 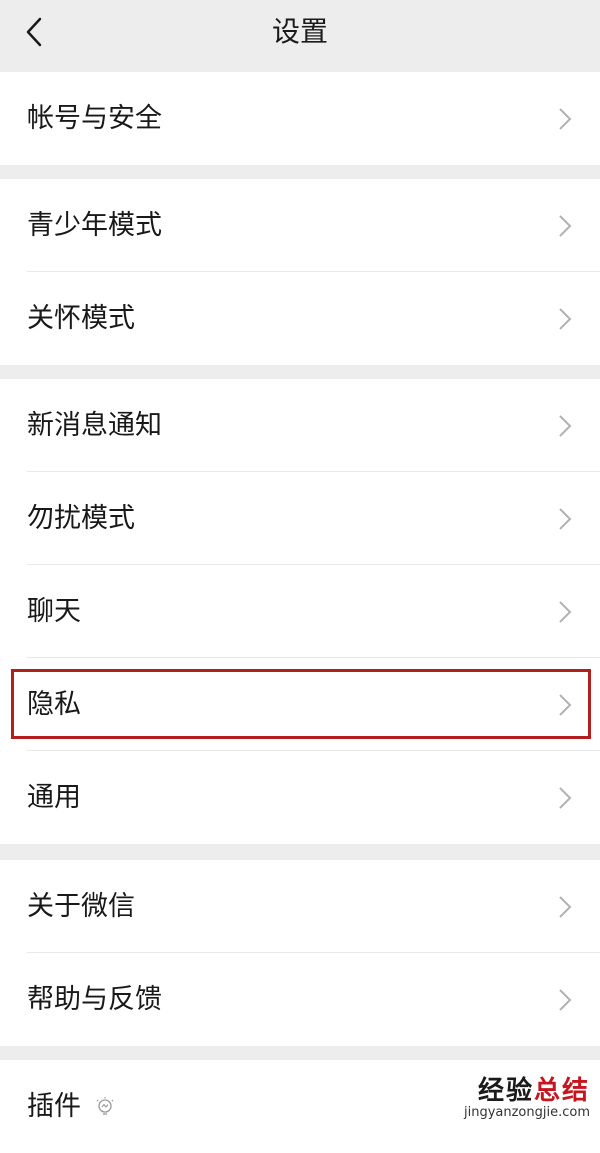 I want to click on settings-item-privacy: 隐私, so click(x=300, y=704).